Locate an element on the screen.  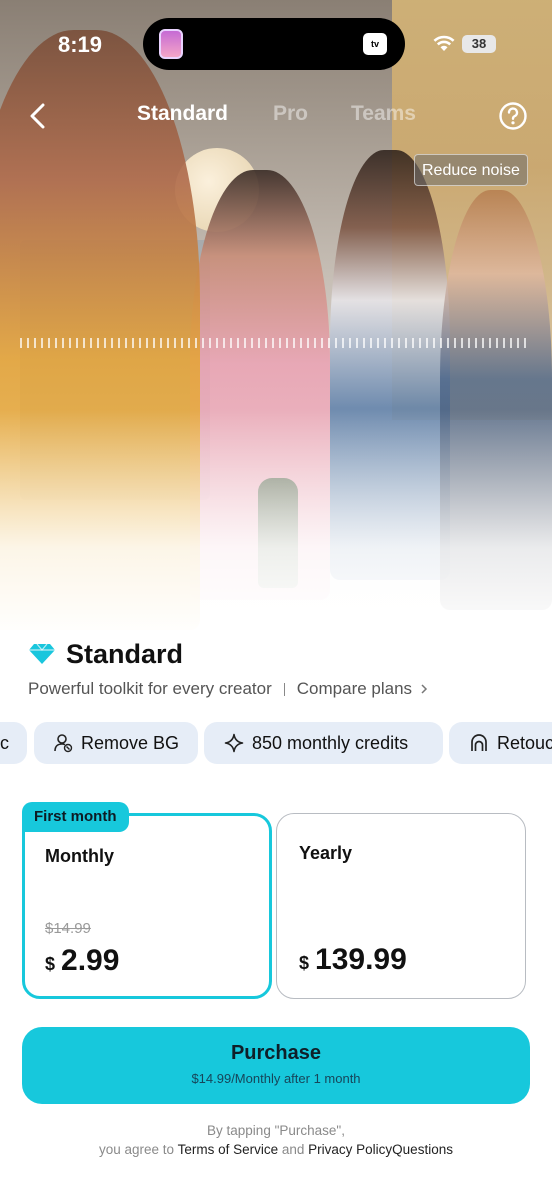
original-price: $14.99 is located at coordinates (68, 928).